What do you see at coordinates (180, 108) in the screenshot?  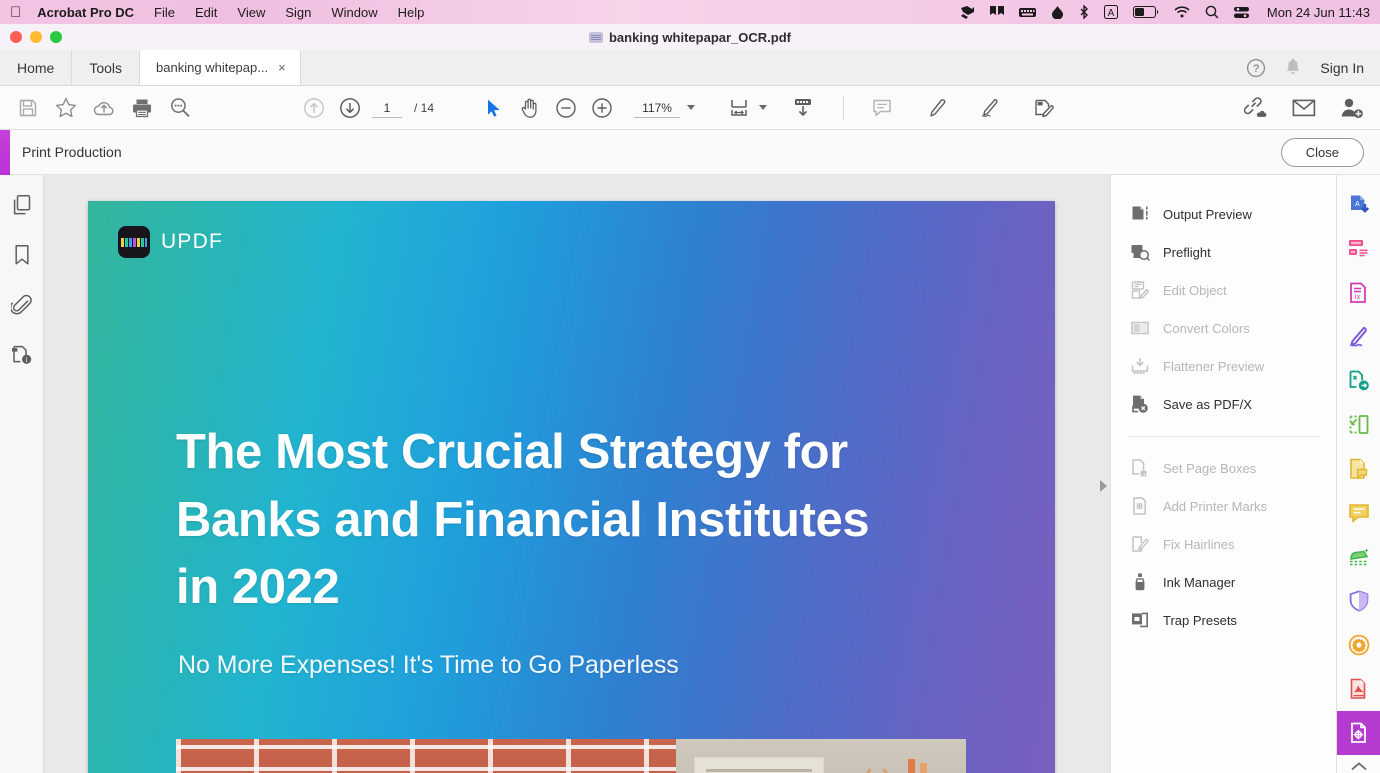 I see `search-document-icon` at bounding box center [180, 108].